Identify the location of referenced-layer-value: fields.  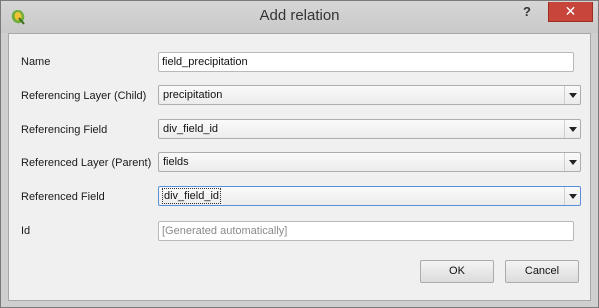
(176, 162).